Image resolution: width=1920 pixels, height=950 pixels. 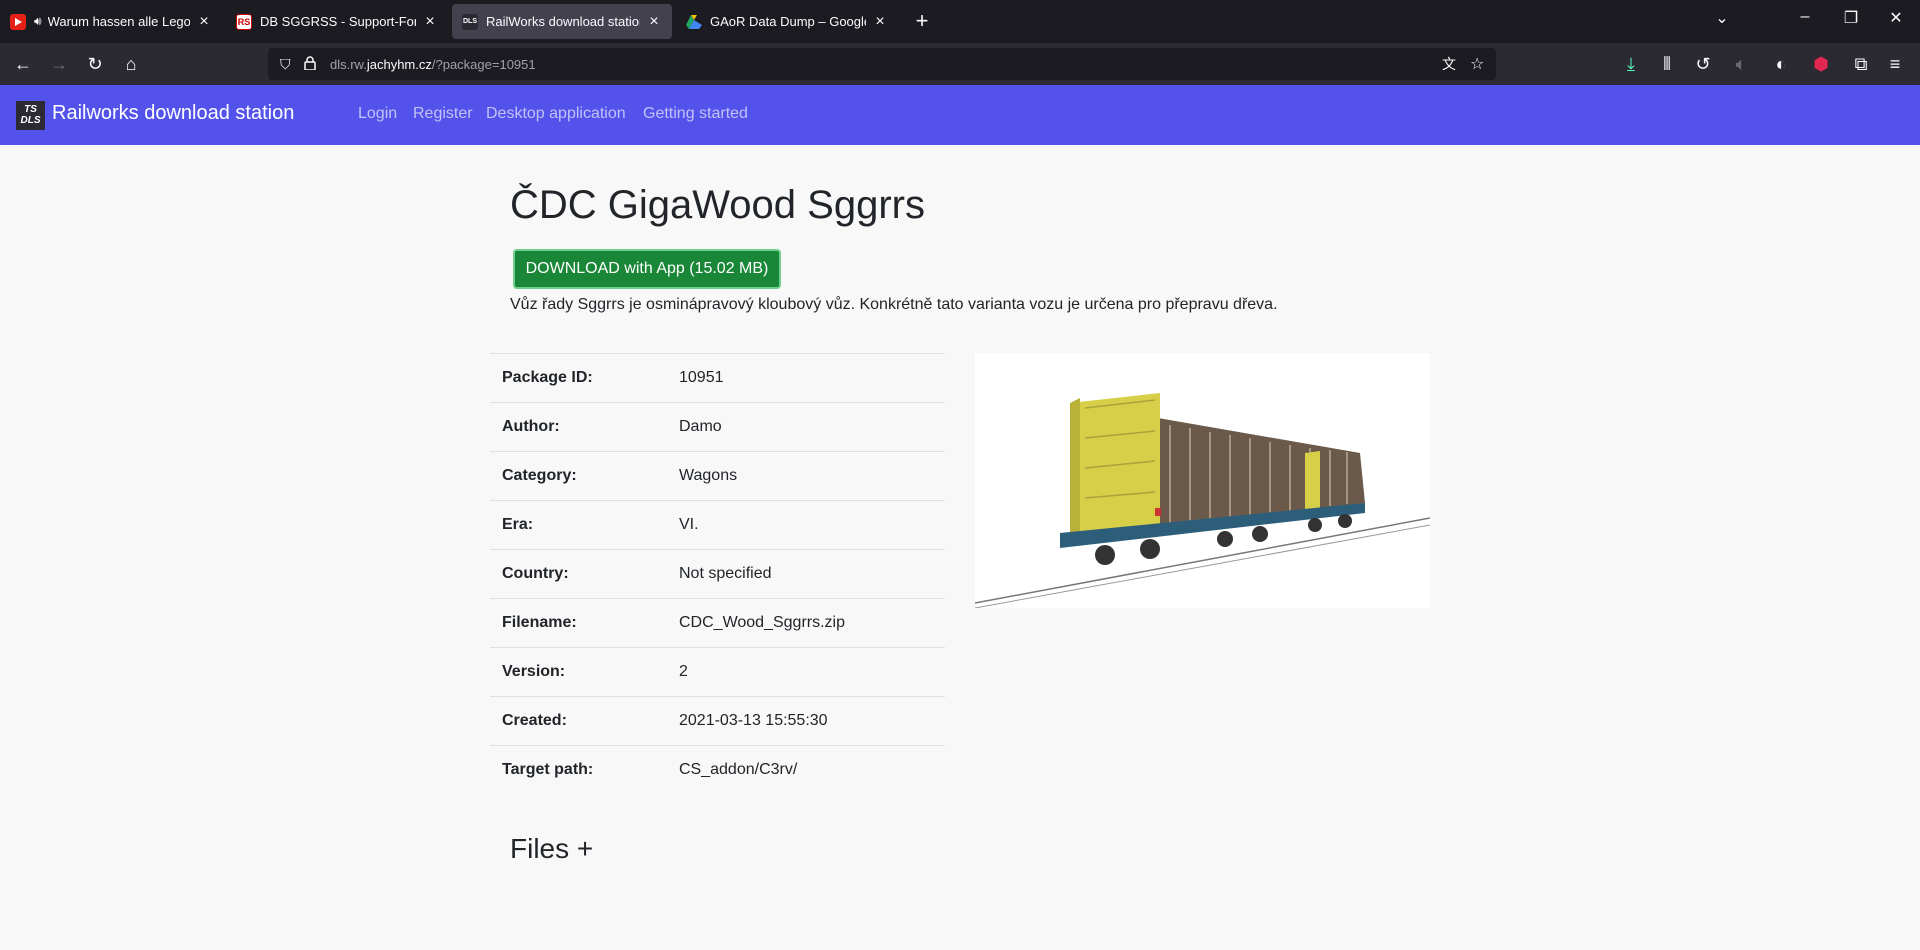 I want to click on table-row: Category: Wagons, so click(x=717, y=475).